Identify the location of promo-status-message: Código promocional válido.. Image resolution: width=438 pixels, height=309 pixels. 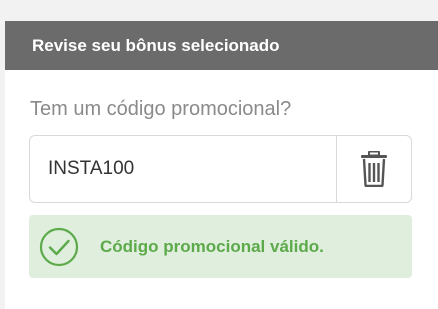
(212, 246).